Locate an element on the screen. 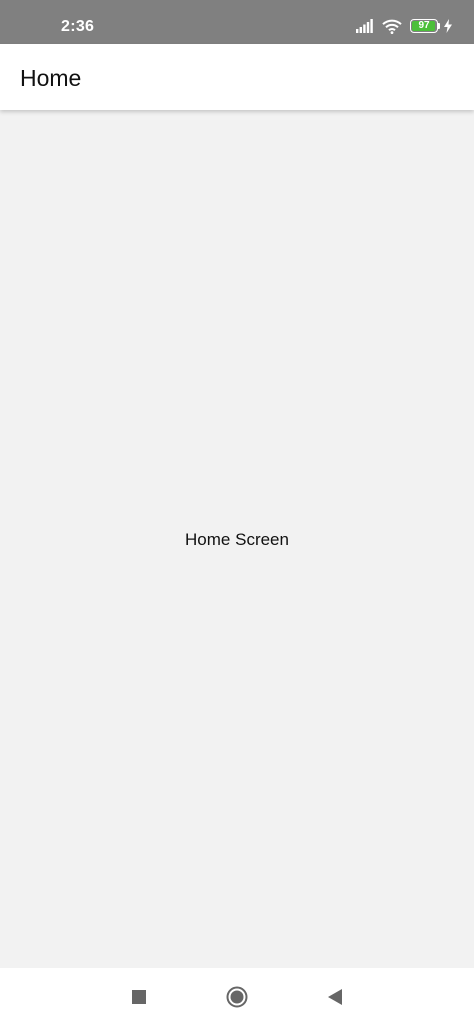 This screenshot has height=1026, width=474. battery-level: 97 is located at coordinates (424, 25).